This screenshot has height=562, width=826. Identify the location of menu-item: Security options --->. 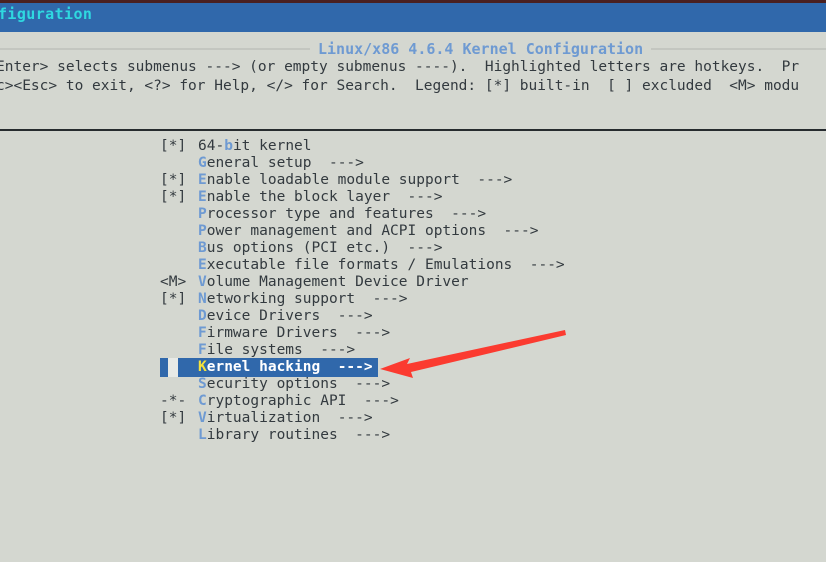
(413, 384).